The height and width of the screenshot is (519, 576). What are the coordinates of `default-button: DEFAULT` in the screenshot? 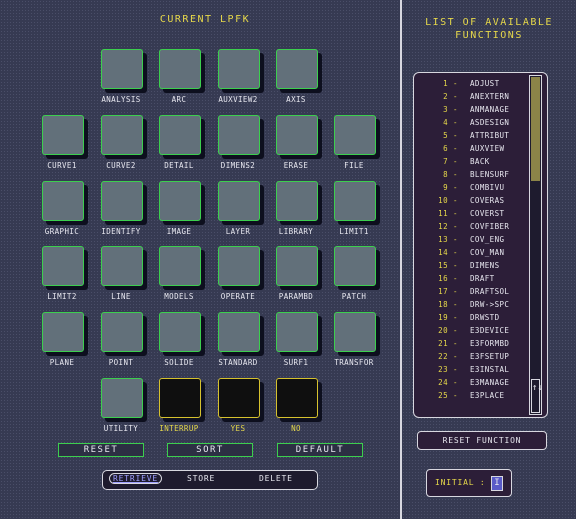 It's located at (320, 450).